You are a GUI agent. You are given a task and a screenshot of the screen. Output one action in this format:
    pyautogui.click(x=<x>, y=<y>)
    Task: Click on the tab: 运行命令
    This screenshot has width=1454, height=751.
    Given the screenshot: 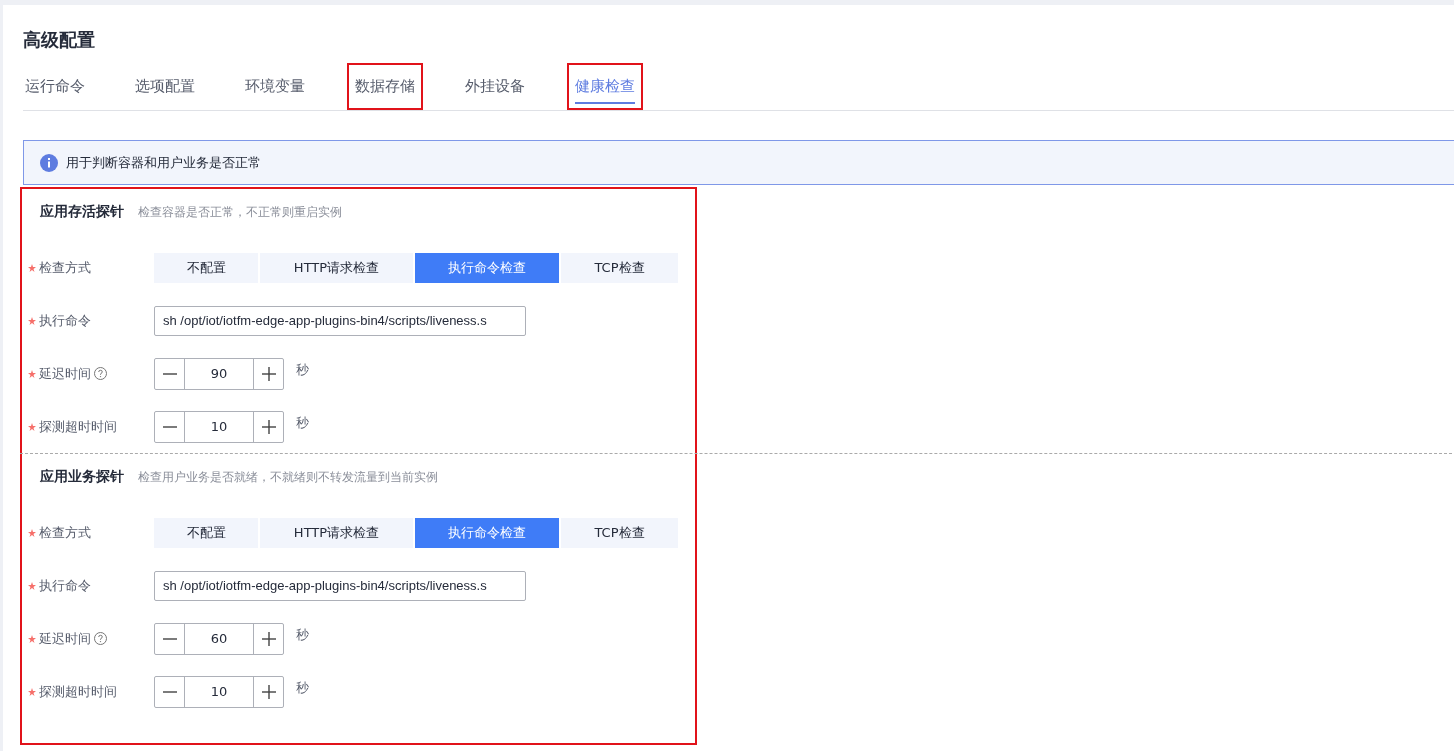 What is the action you would take?
    pyautogui.click(x=58, y=86)
    